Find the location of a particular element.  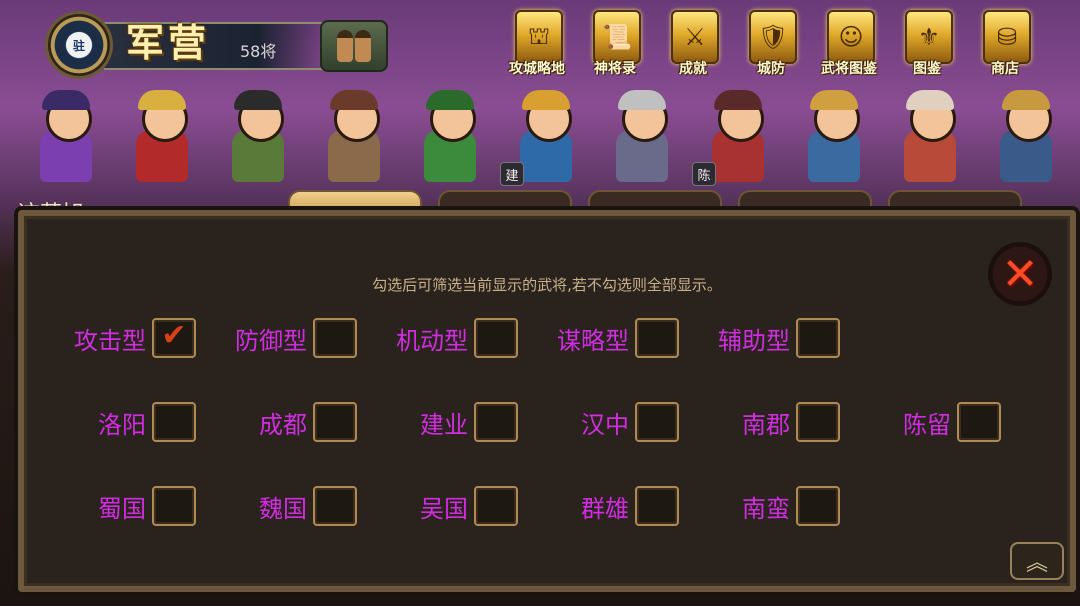

type-filter-option: 攻击型 ✔ is located at coordinates (135, 338).